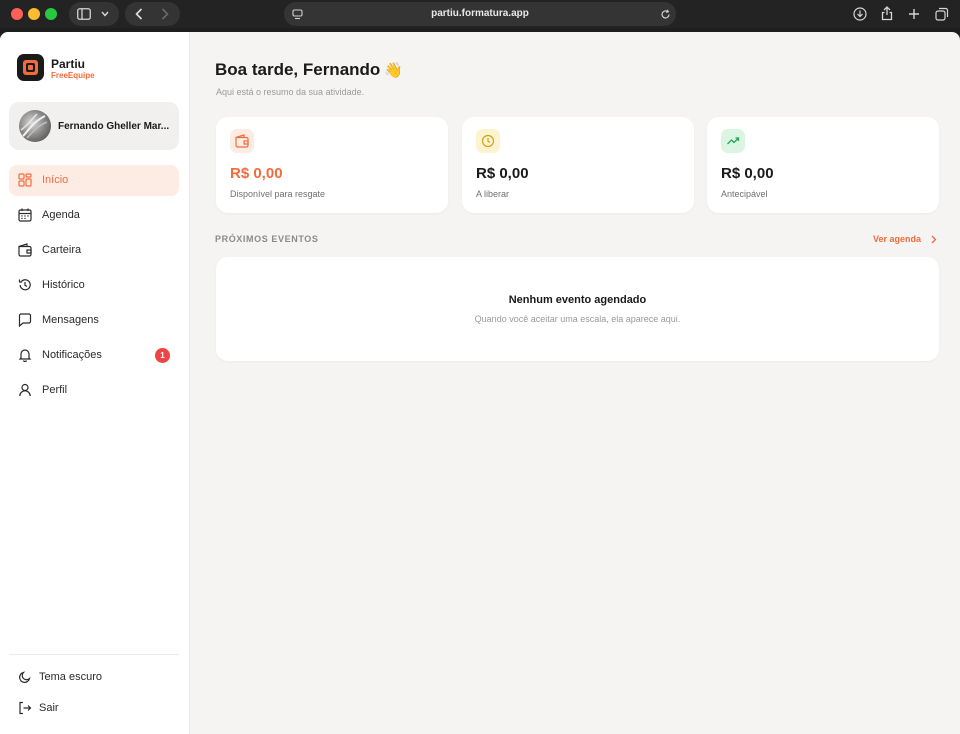  What do you see at coordinates (25, 390) in the screenshot?
I see `user-icon` at bounding box center [25, 390].